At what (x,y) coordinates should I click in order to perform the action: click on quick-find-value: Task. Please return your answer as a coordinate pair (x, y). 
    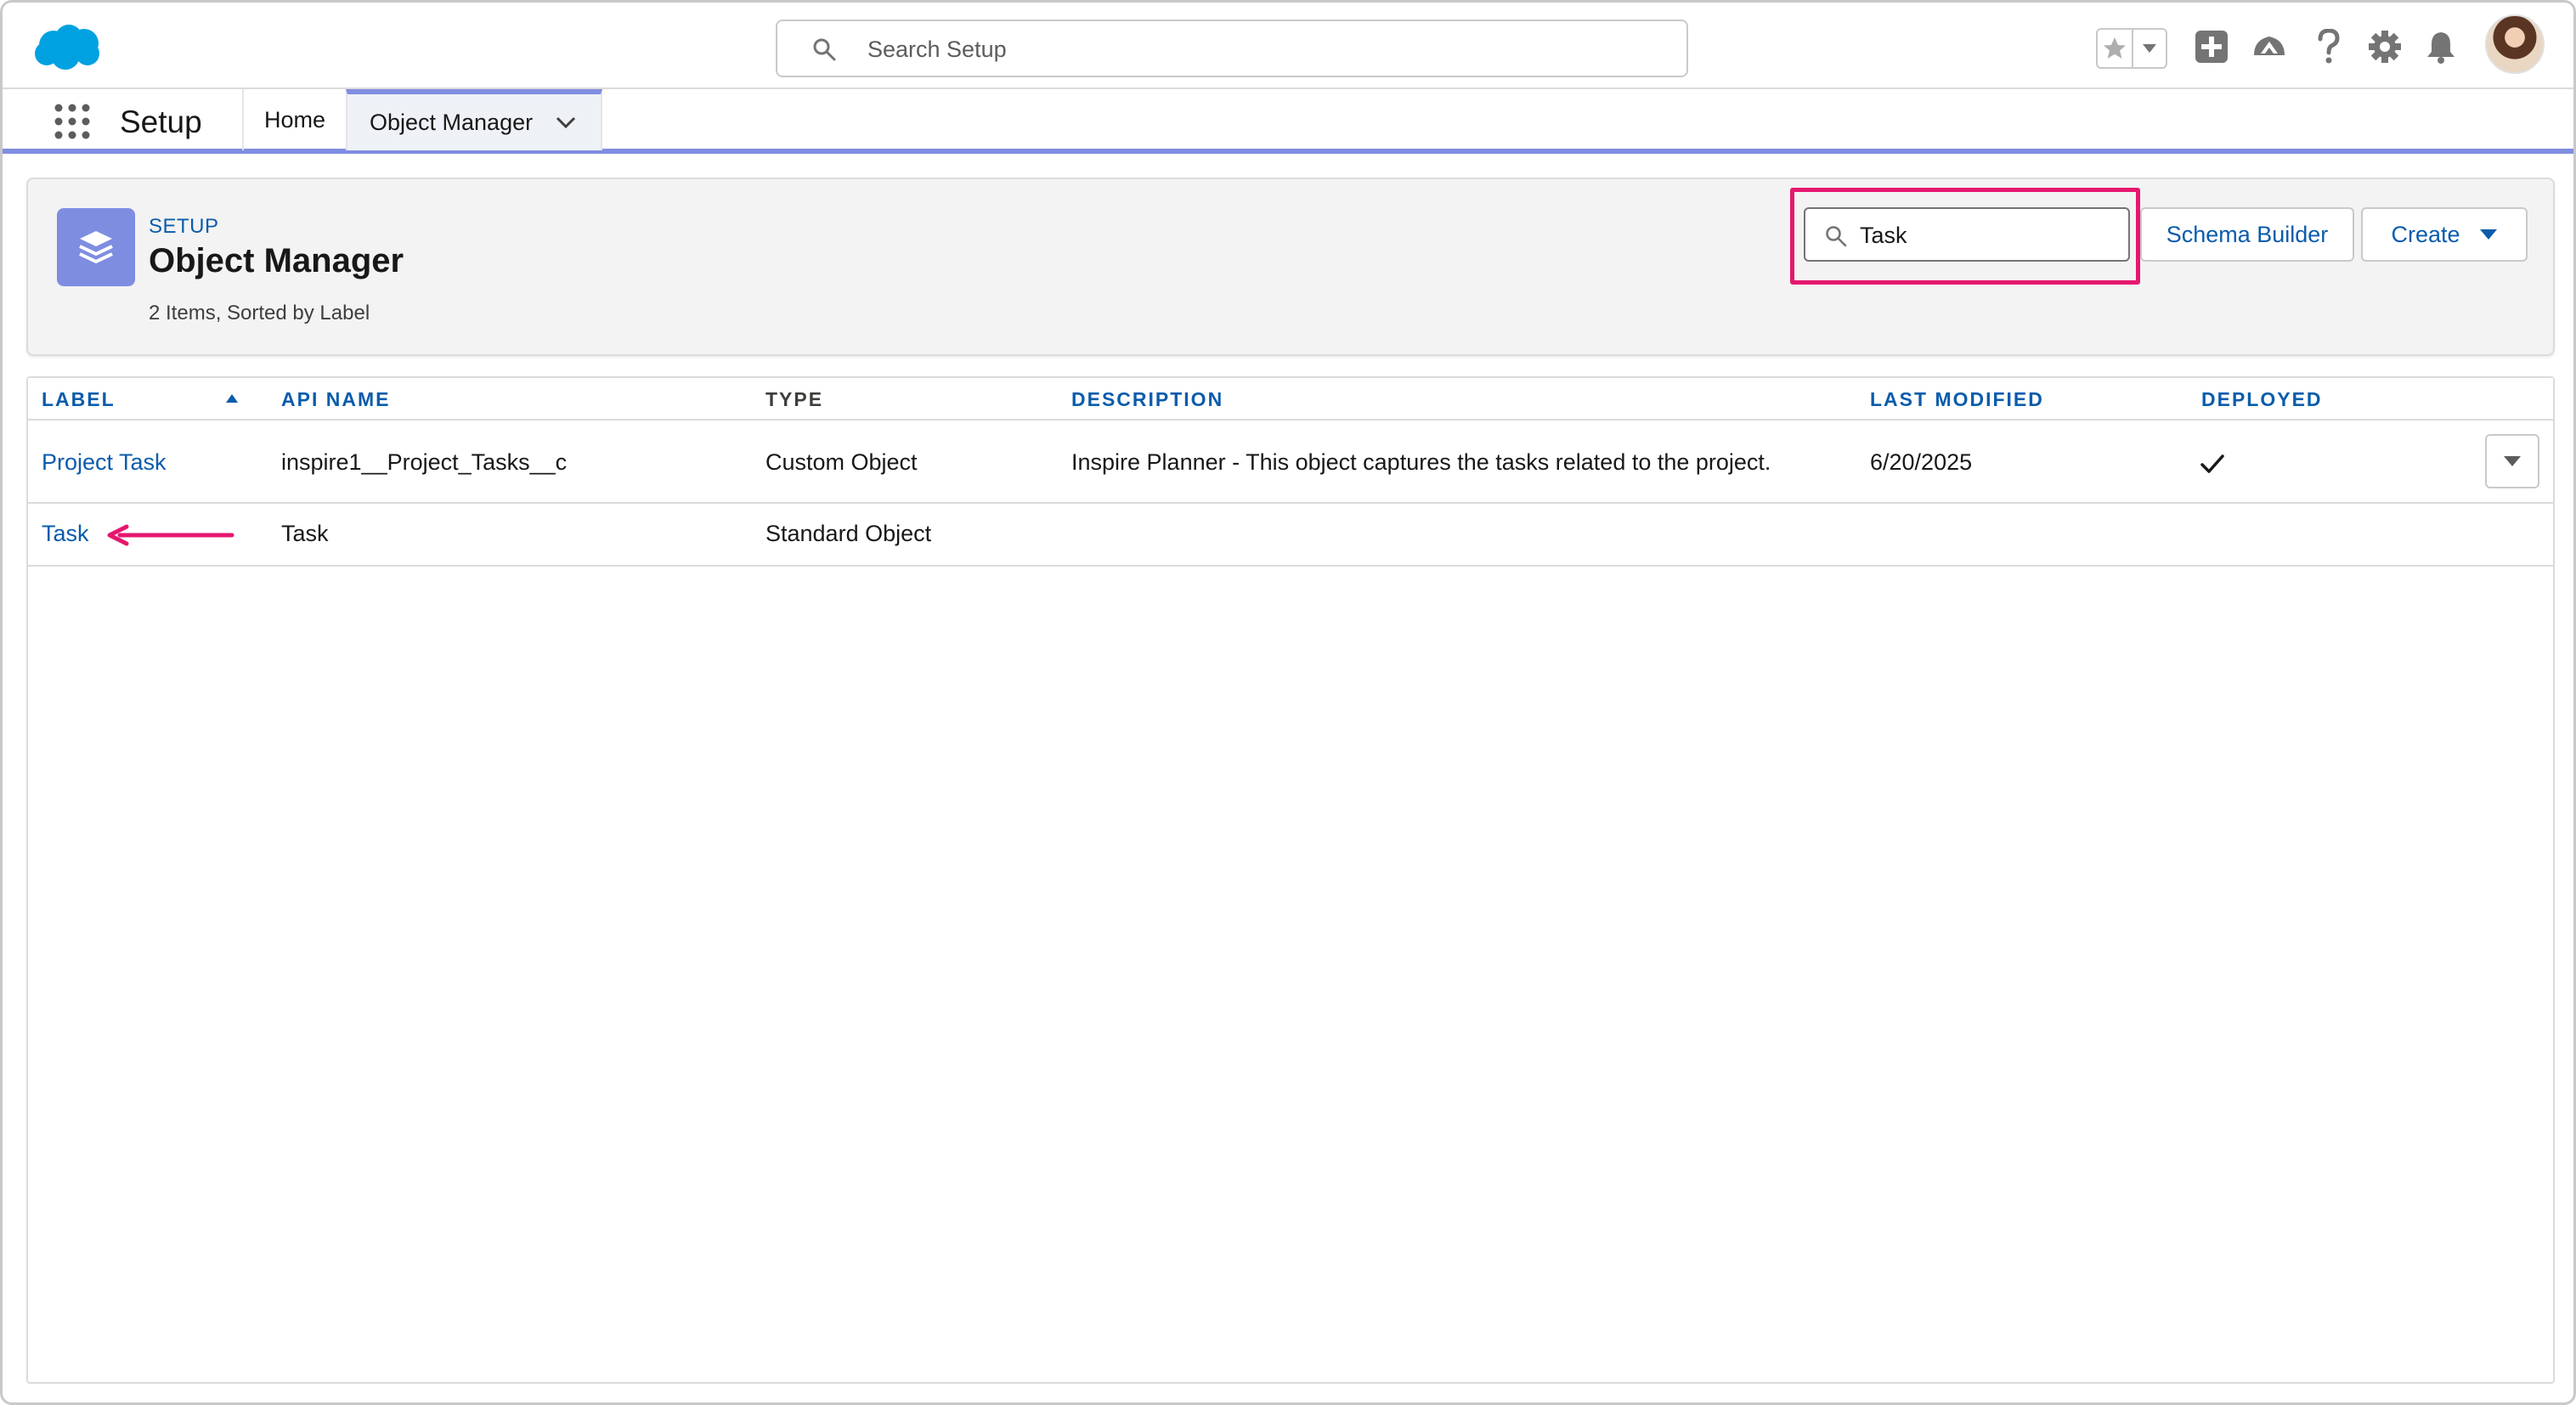
    Looking at the image, I should click on (1883, 235).